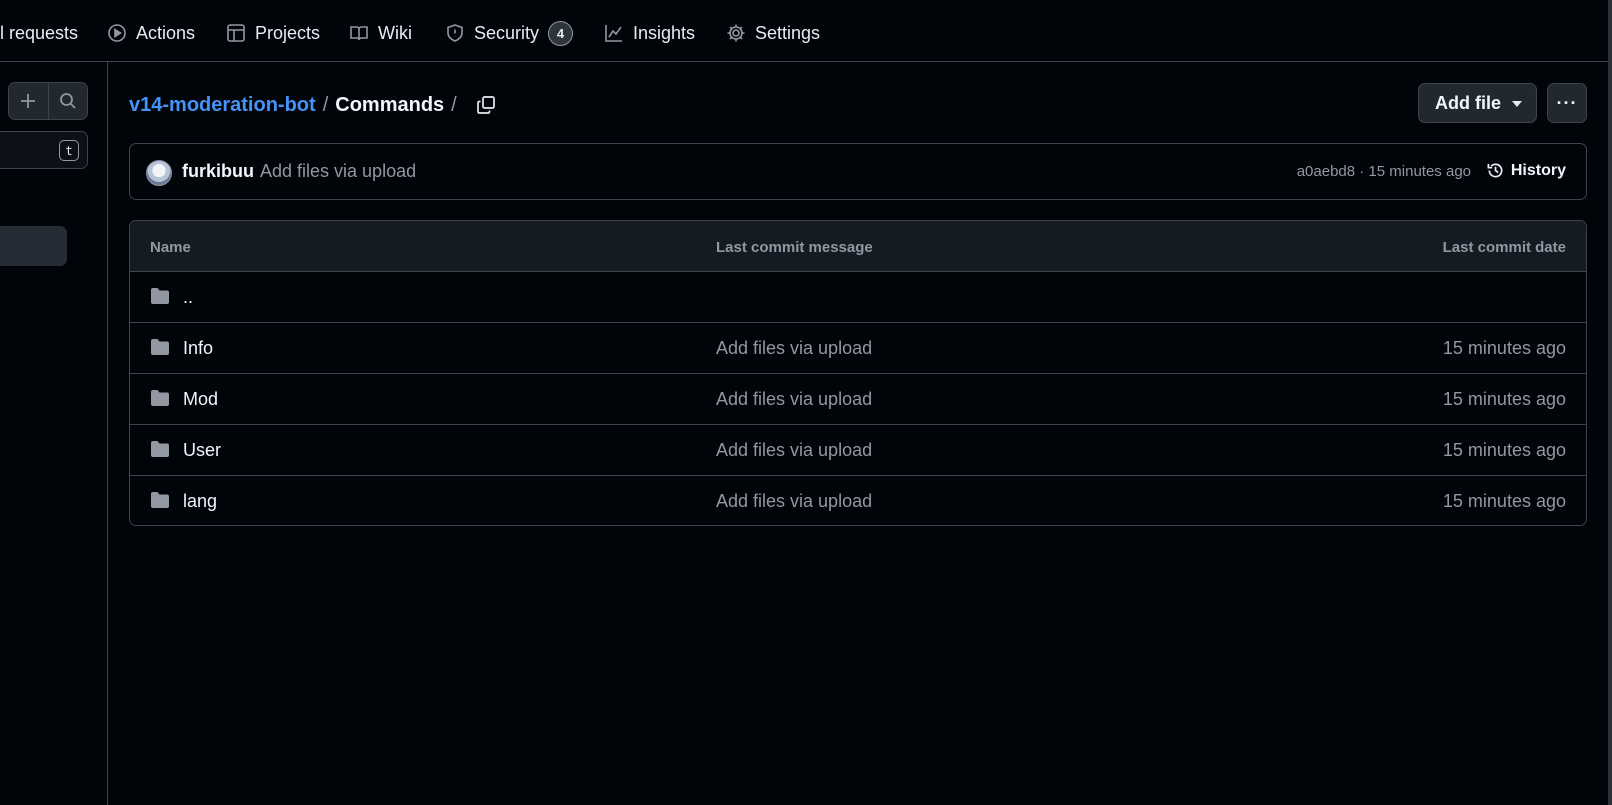 The image size is (1612, 805). What do you see at coordinates (202, 450) in the screenshot?
I see `folder-name-link: User` at bounding box center [202, 450].